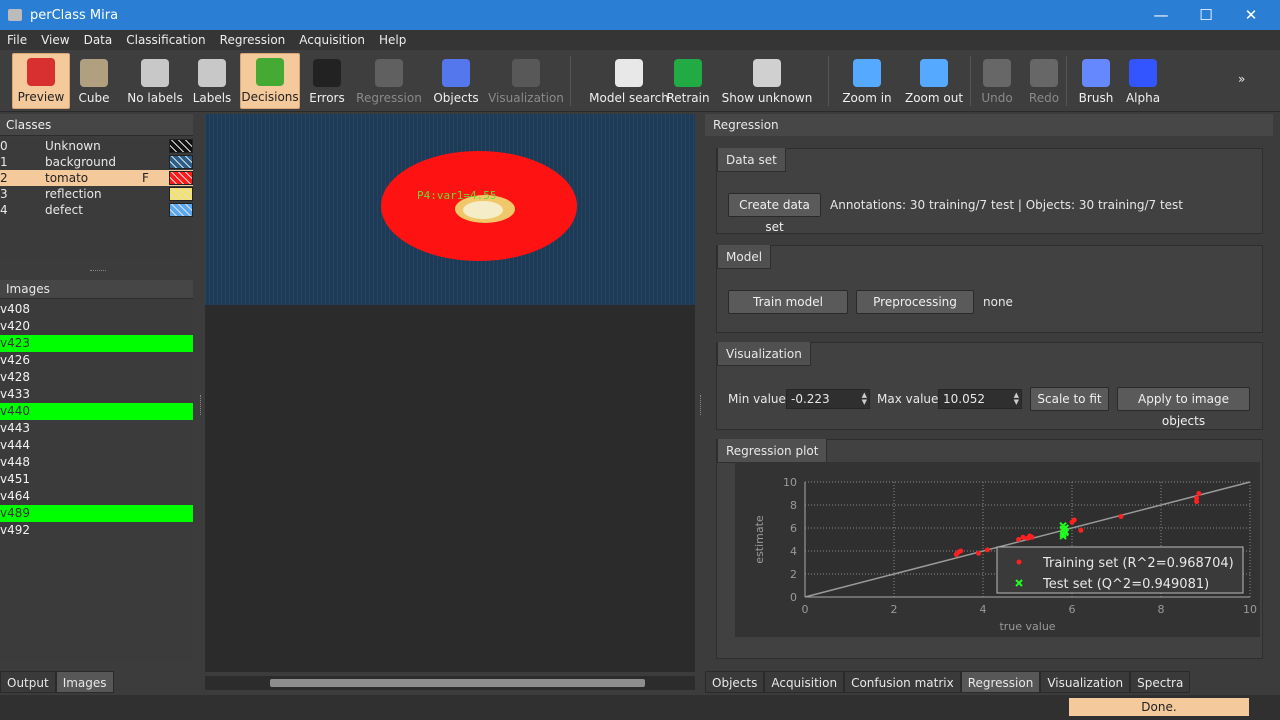 The height and width of the screenshot is (720, 1280). What do you see at coordinates (1159, 707) in the screenshot?
I see `status-message: Done.` at bounding box center [1159, 707].